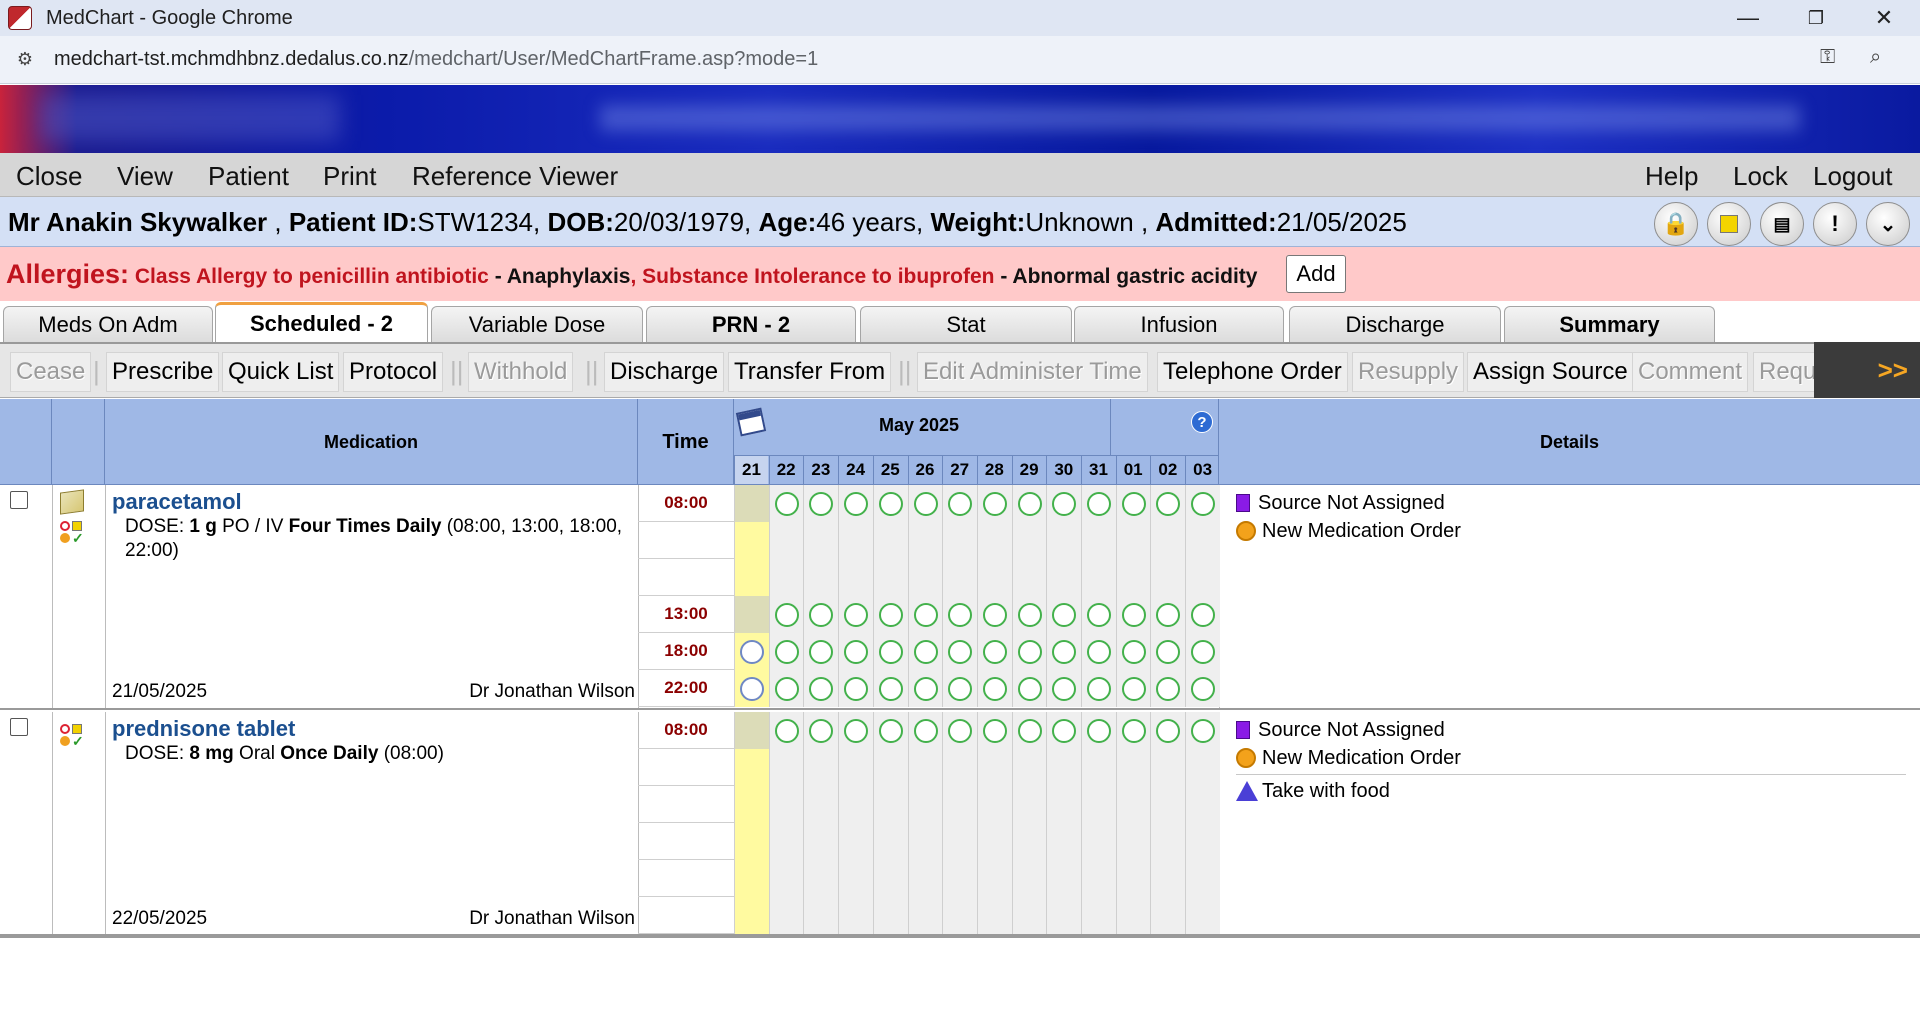  Describe the element at coordinates (1676, 224) in the screenshot. I see `lock-icon: 🔒` at that location.